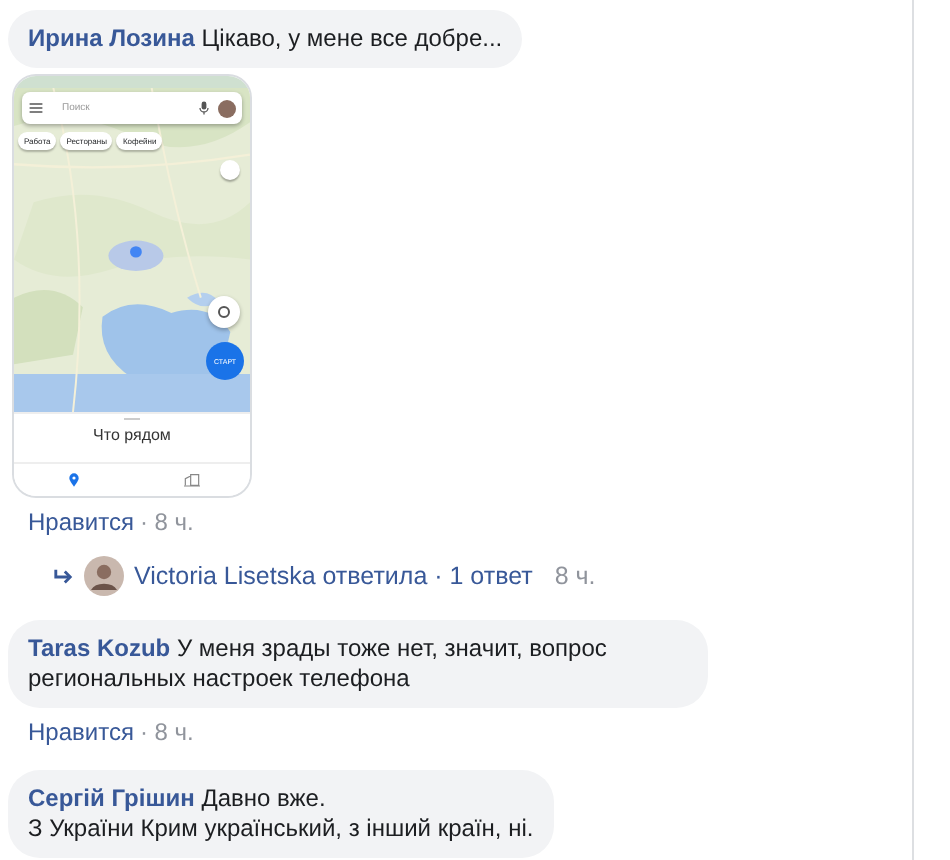 The height and width of the screenshot is (860, 950). I want to click on comment-text: Taras Kozub У меня зрады тоже нет, значит, вопрос региональных настроек телефона, so click(318, 664).